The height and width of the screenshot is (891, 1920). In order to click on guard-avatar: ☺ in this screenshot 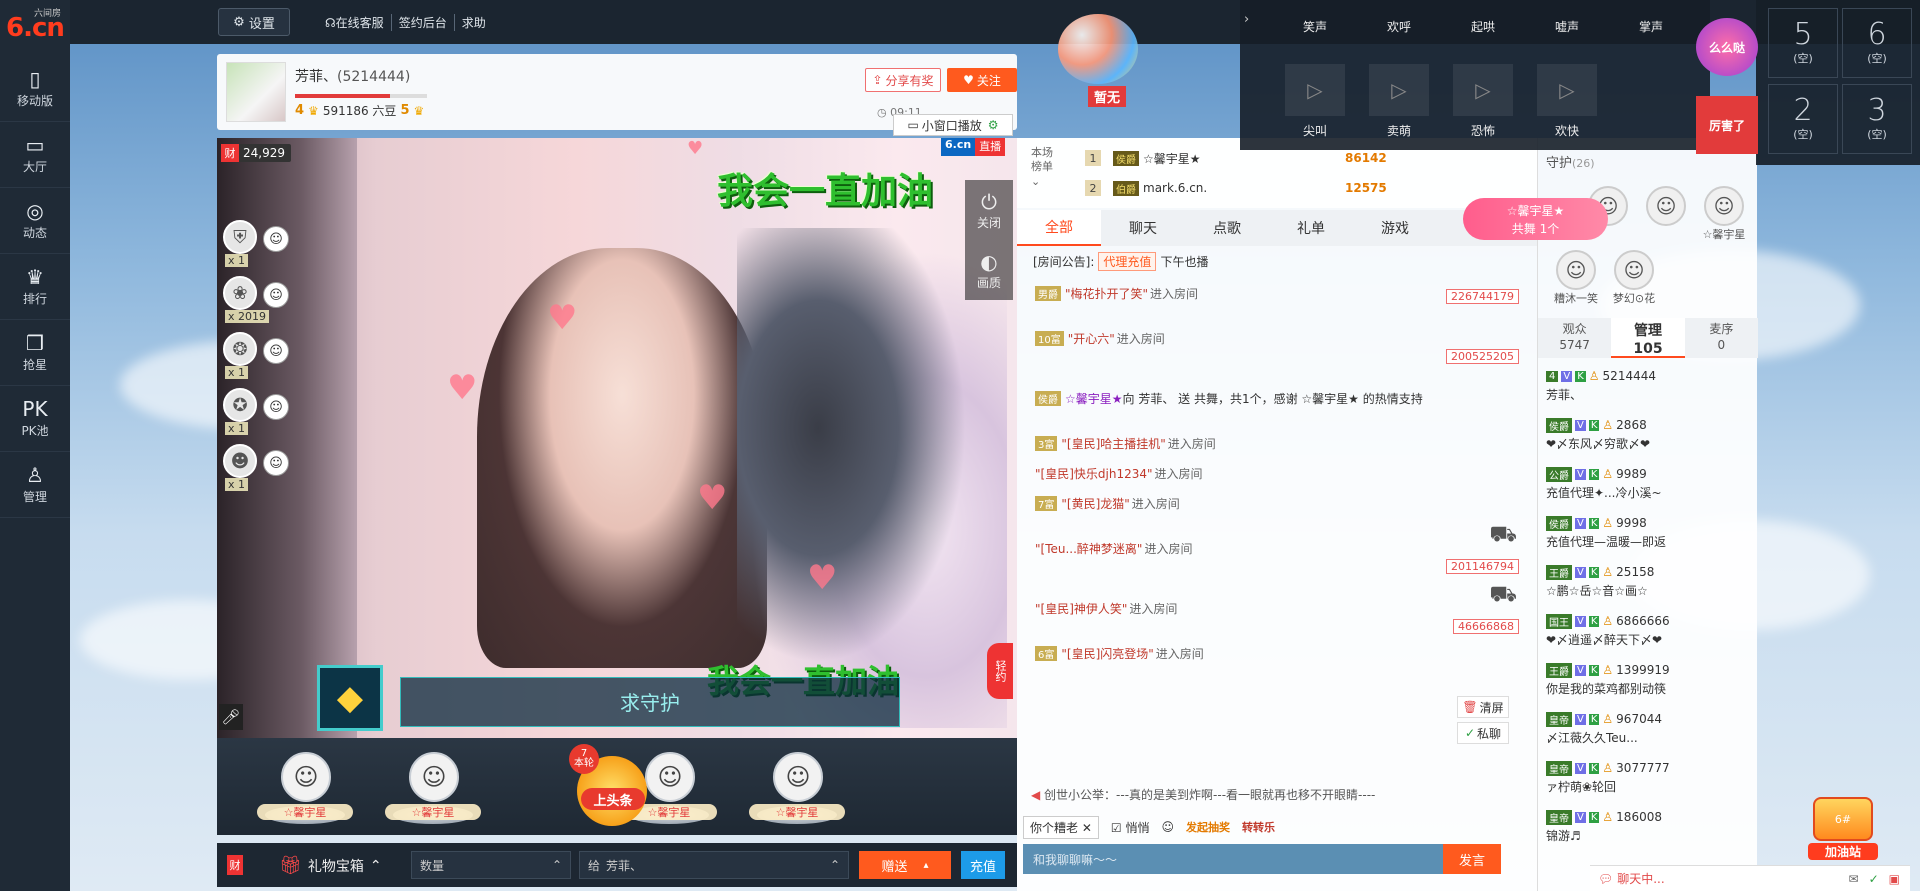, I will do `click(1666, 206)`.